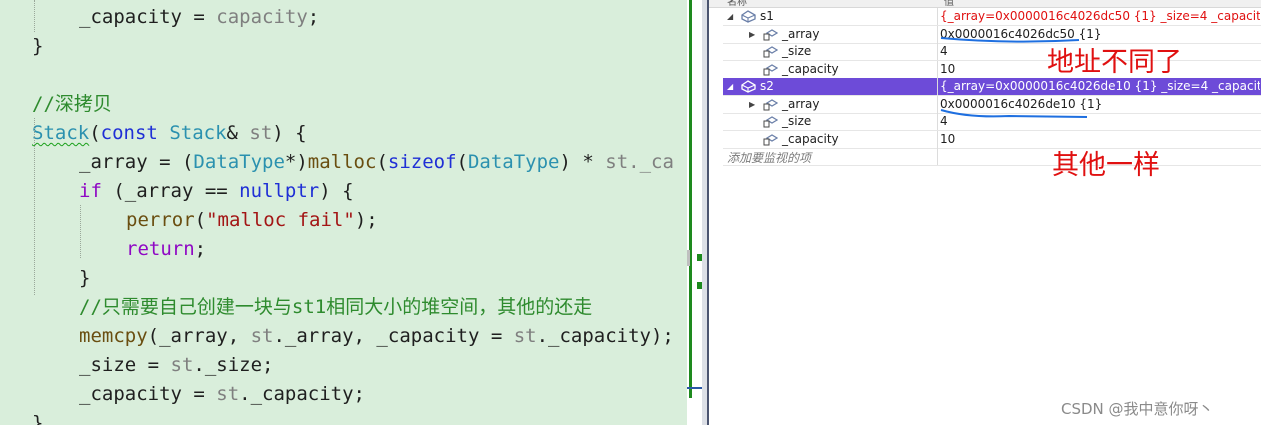 The width and height of the screenshot is (1261, 425). Describe the element at coordinates (422, 162) in the screenshot. I see `code-token: sizeof` at that location.